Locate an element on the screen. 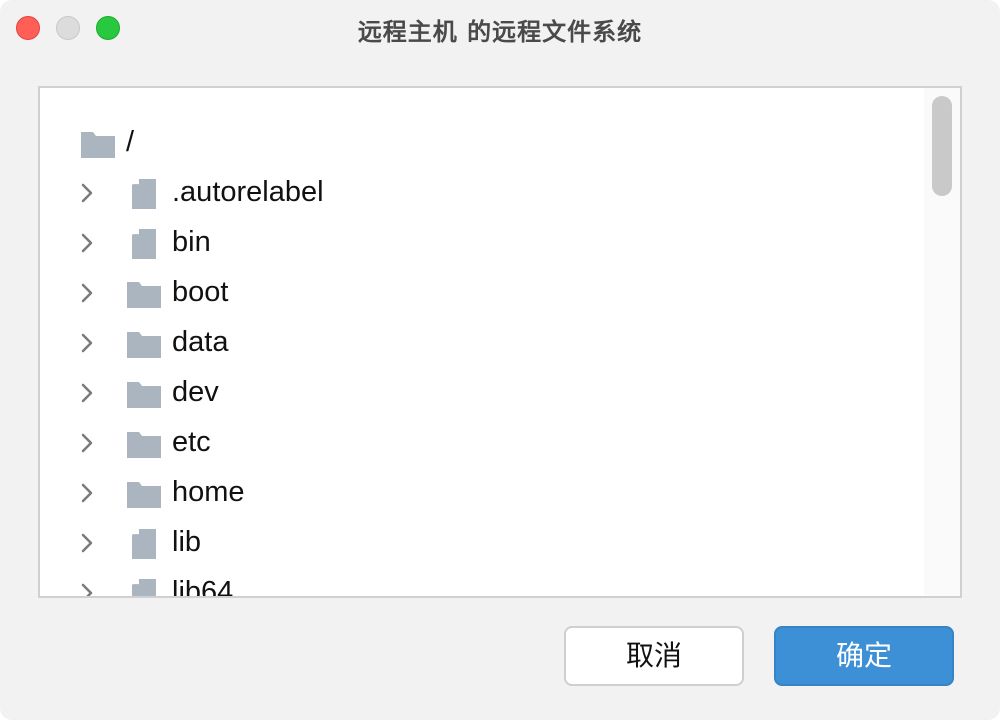 The image size is (1000, 720). title-bar: 远程主机 的远程文件系统 is located at coordinates (500, 28).